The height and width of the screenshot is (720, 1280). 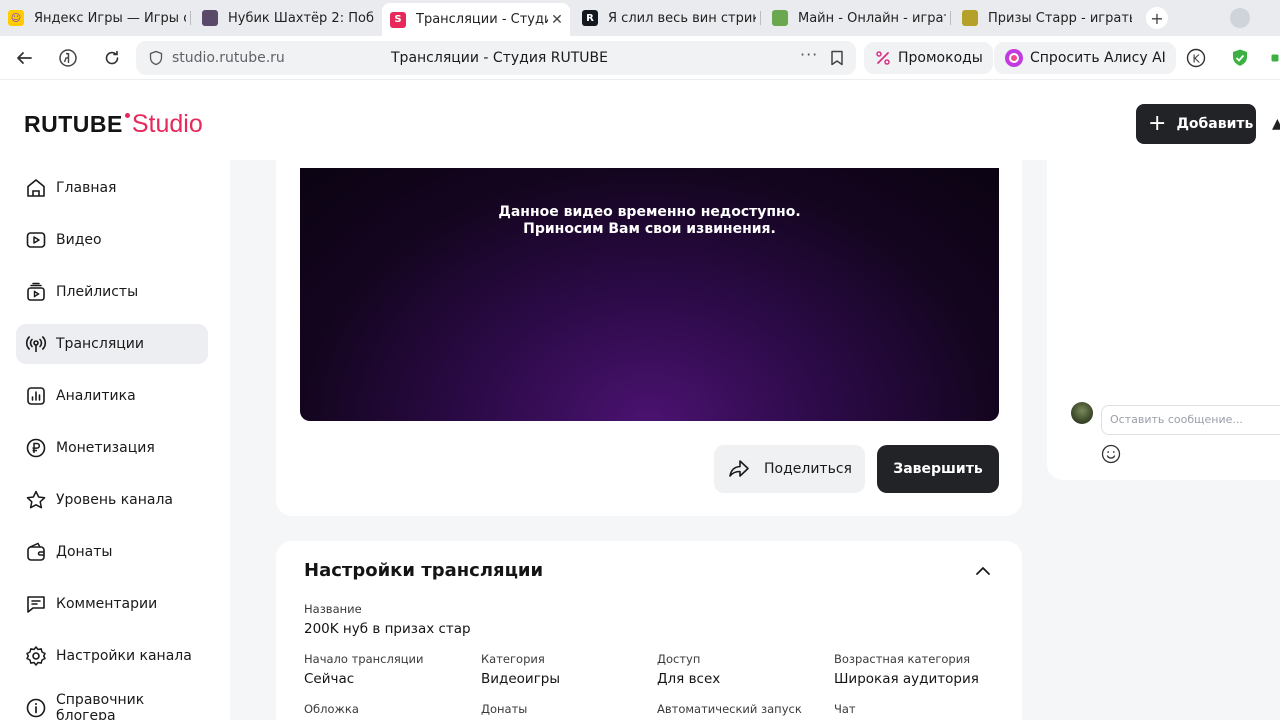 What do you see at coordinates (398, 19) in the screenshot?
I see `rutube-studio-icon: S` at bounding box center [398, 19].